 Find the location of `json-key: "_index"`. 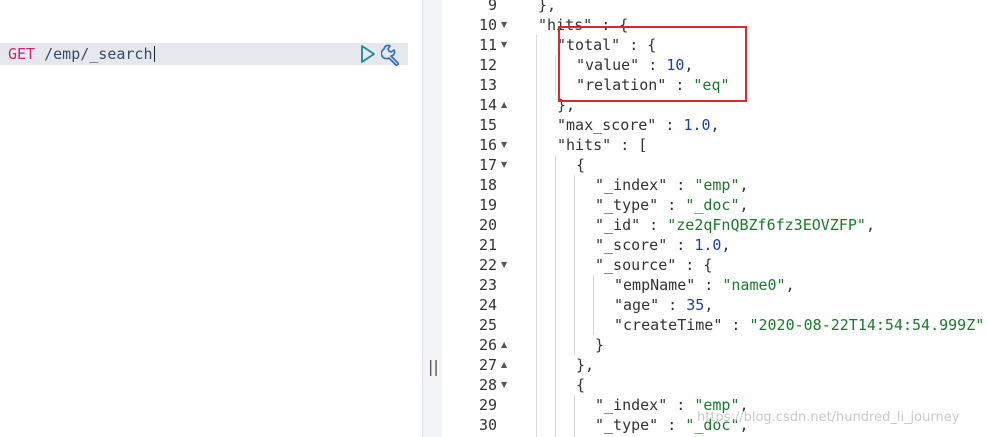

json-key: "_index" is located at coordinates (631, 185).